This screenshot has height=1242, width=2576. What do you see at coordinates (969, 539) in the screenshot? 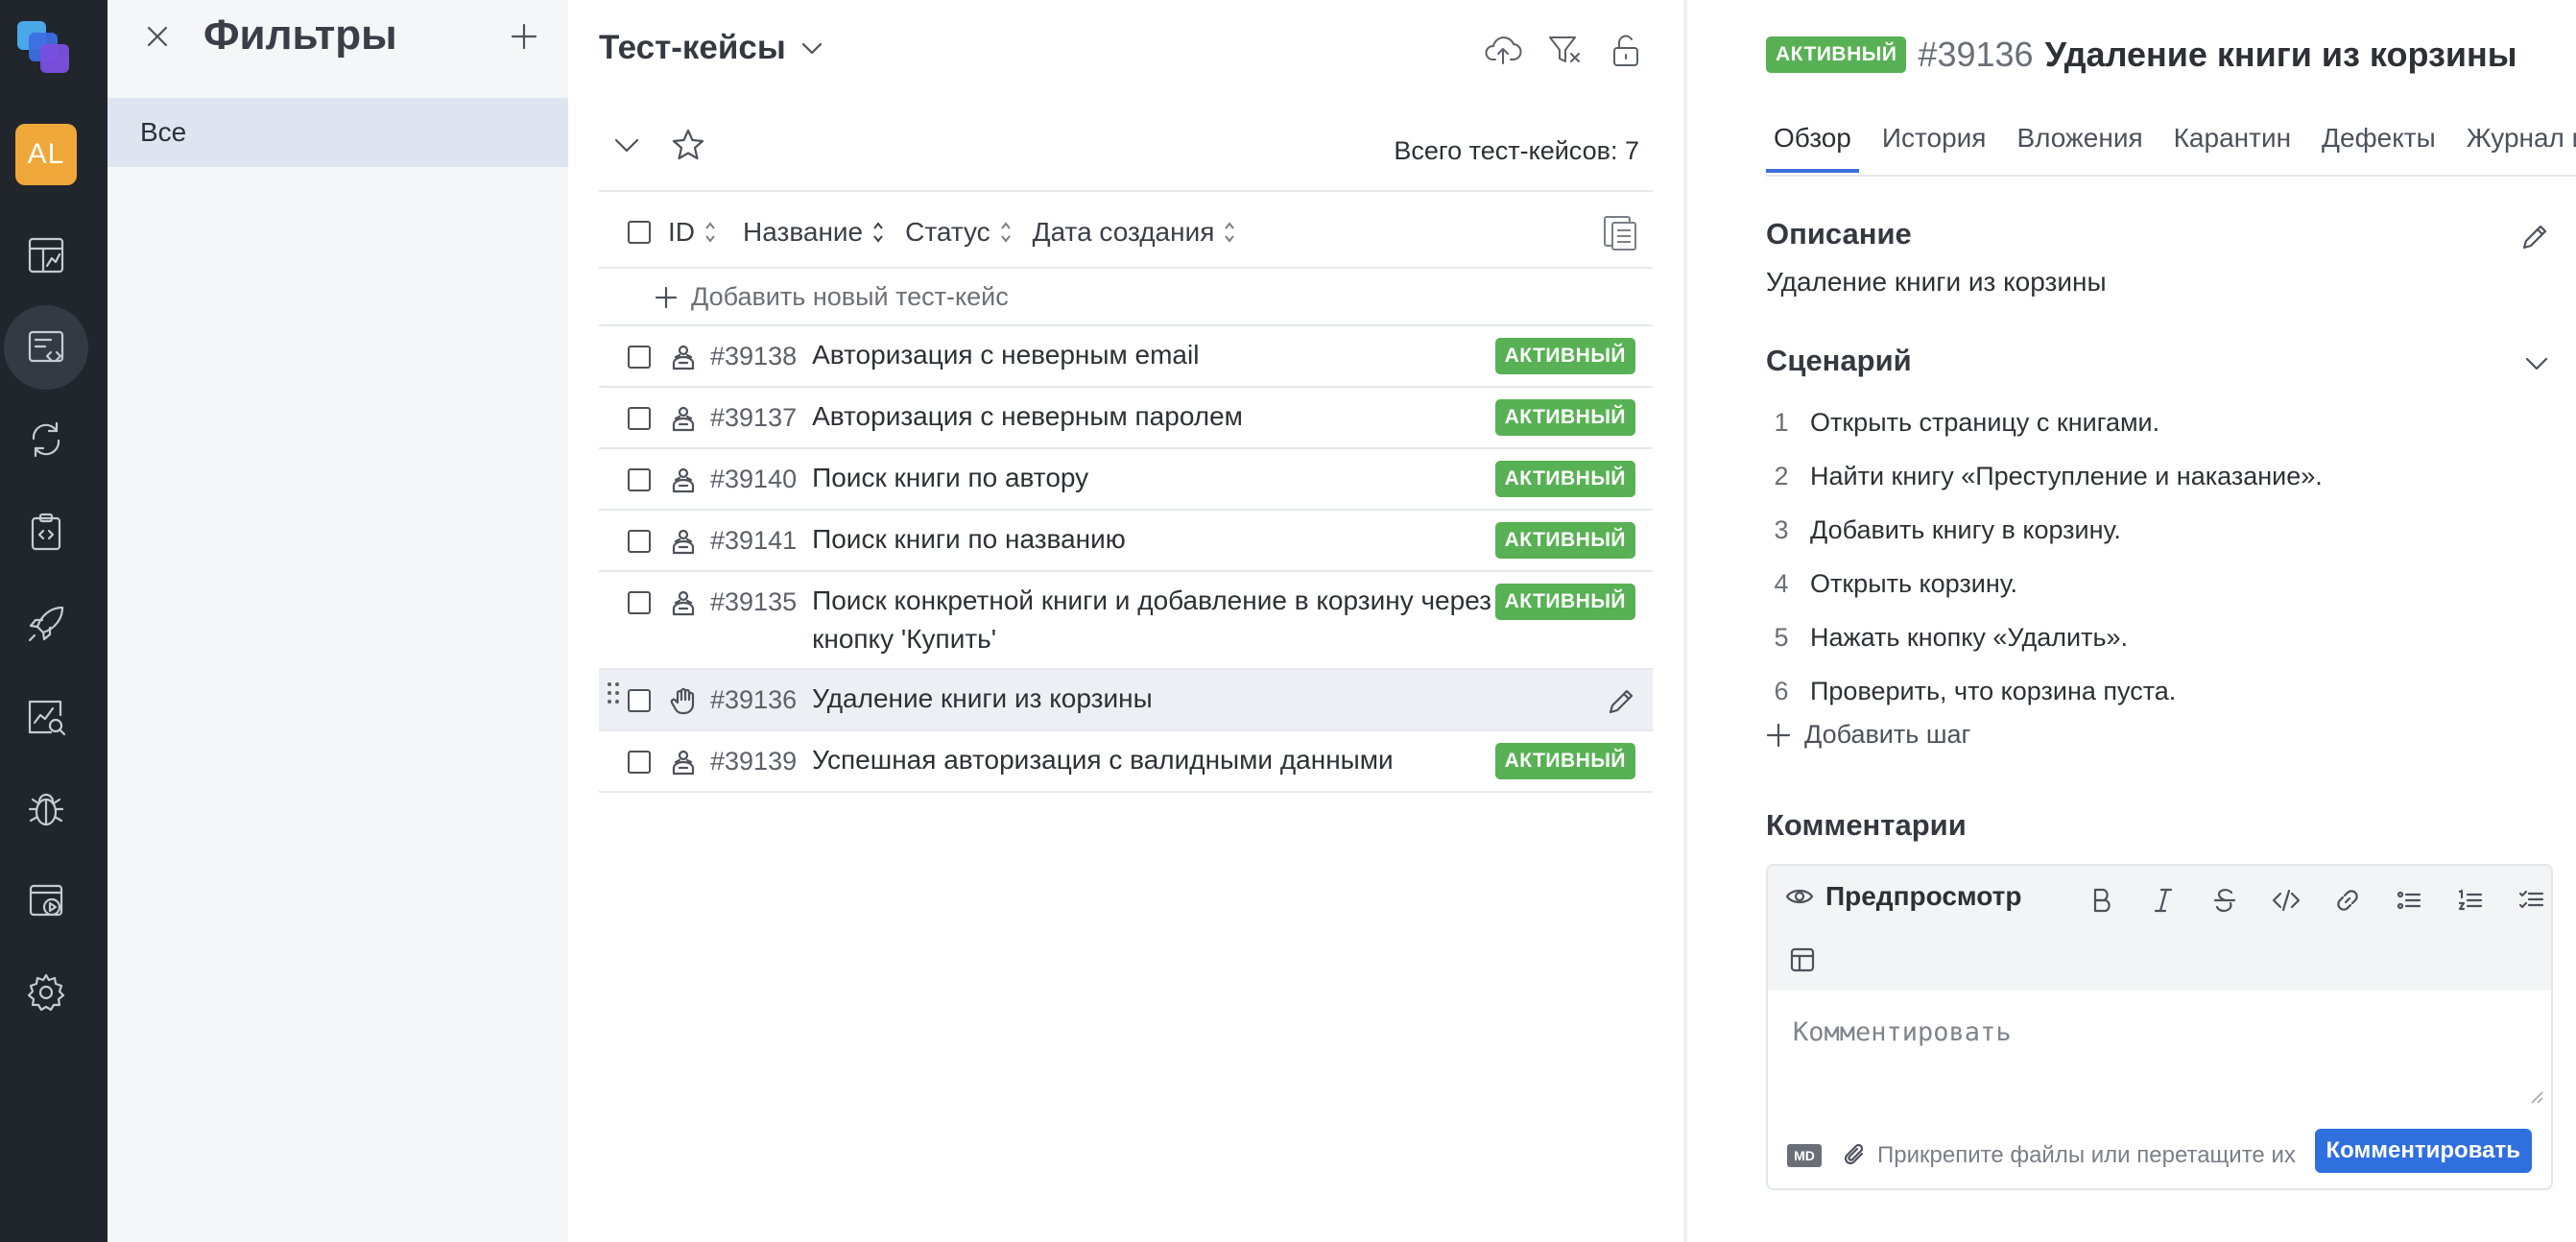
I see `row-name: Поиск книги по названию` at bounding box center [969, 539].